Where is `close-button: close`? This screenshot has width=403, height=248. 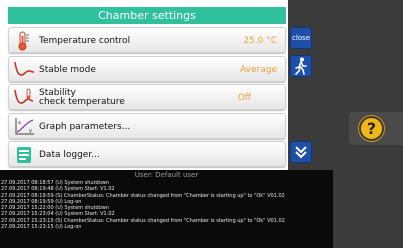 close-button: close is located at coordinates (301, 38).